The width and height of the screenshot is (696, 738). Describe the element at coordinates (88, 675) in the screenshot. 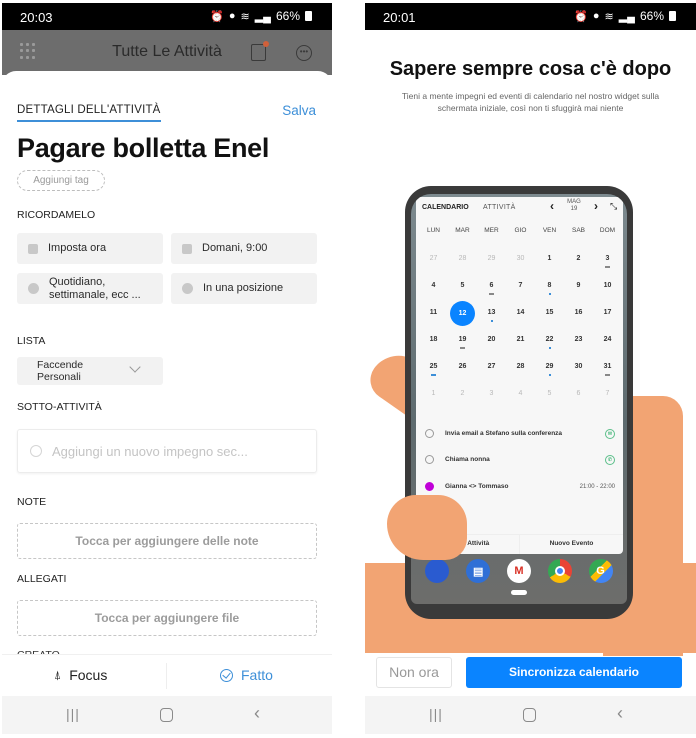

I see `focus-label: Focus` at that location.